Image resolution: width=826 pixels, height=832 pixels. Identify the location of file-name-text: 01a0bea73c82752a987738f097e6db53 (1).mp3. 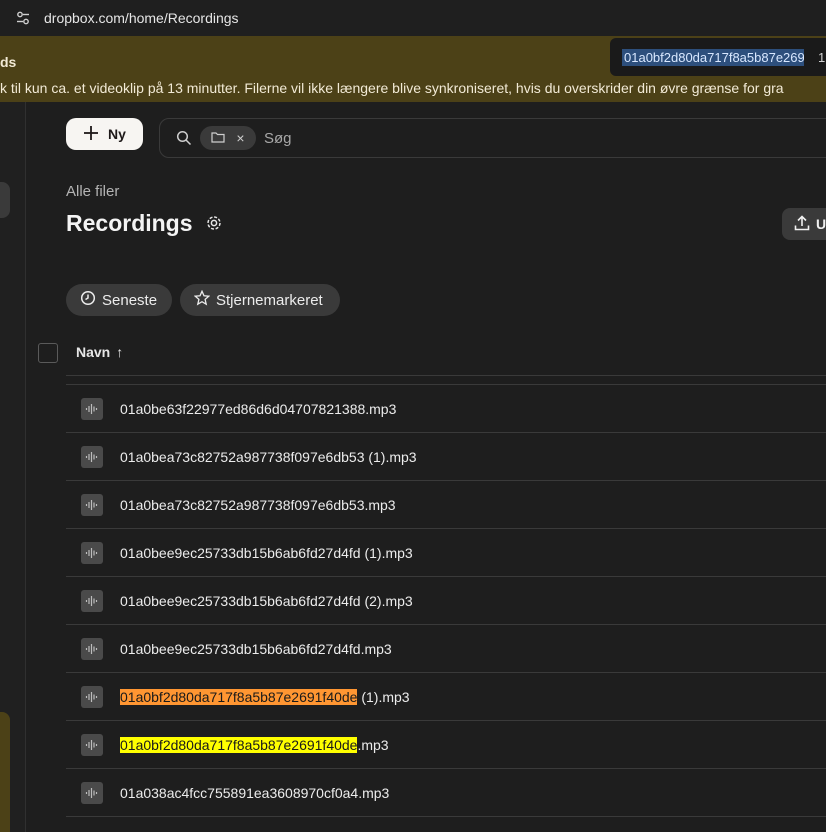
(268, 457).